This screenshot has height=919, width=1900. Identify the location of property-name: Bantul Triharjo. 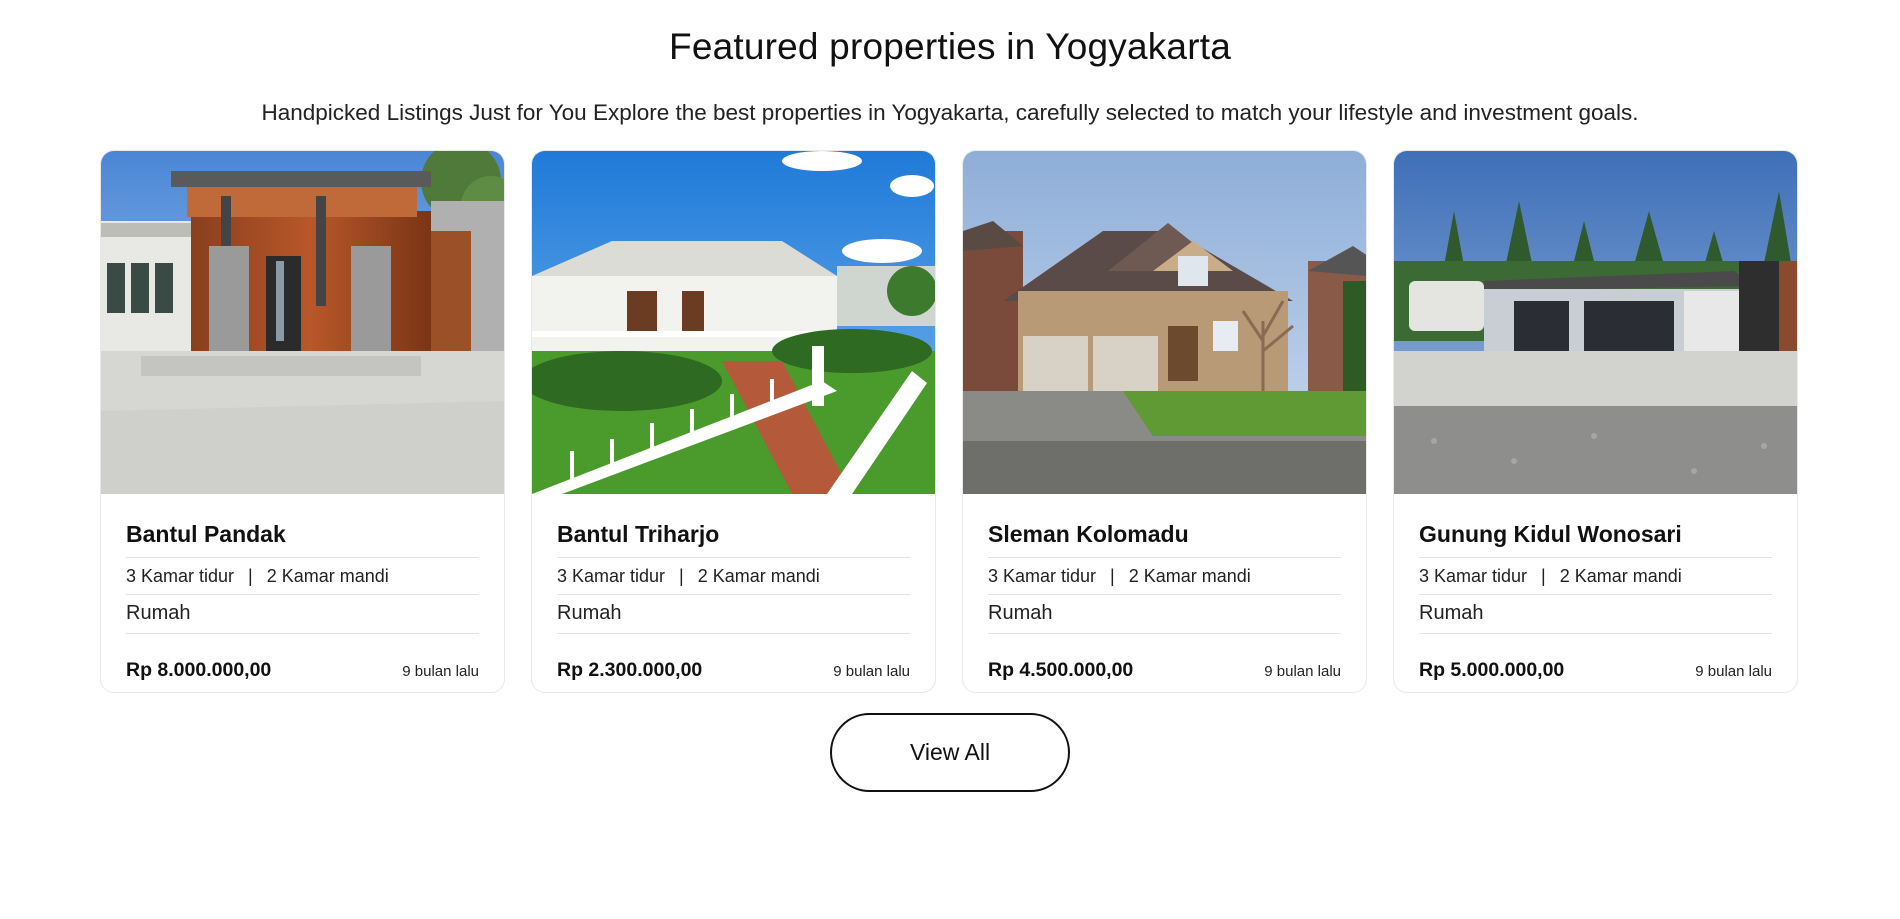
(733, 536).